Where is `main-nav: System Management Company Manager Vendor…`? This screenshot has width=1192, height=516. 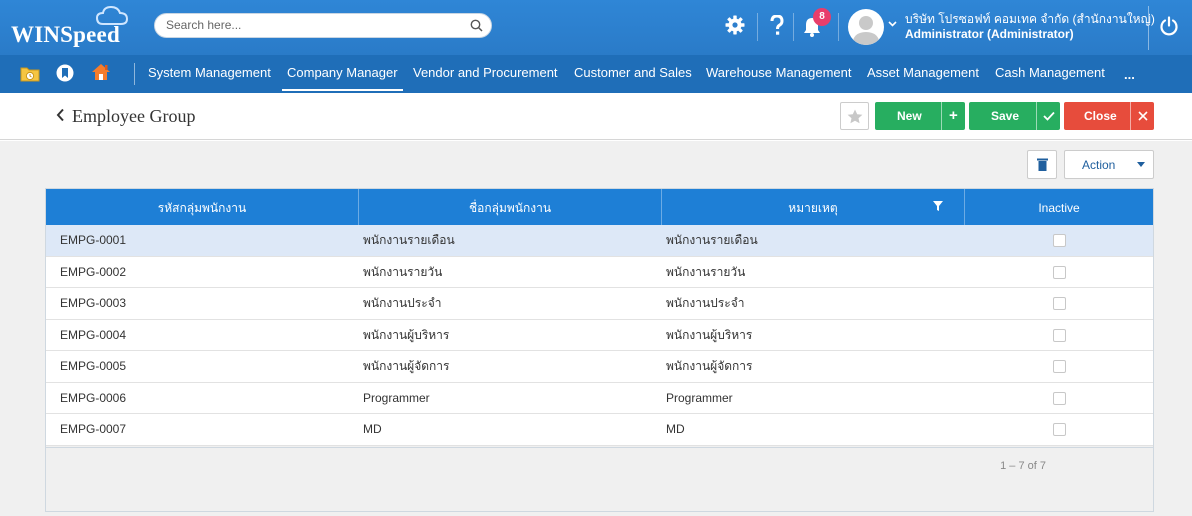 main-nav: System Management Company Manager Vendor… is located at coordinates (596, 74).